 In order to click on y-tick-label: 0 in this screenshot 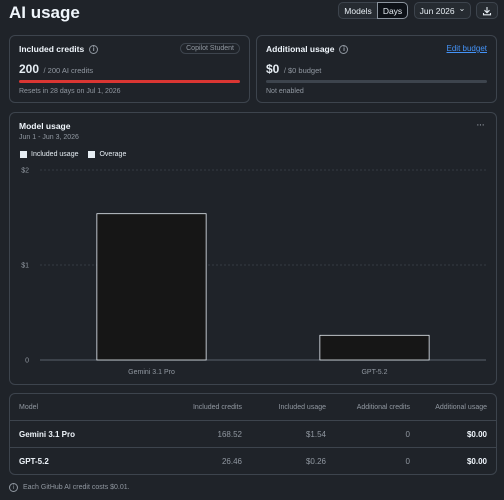, I will do `click(27, 361)`.